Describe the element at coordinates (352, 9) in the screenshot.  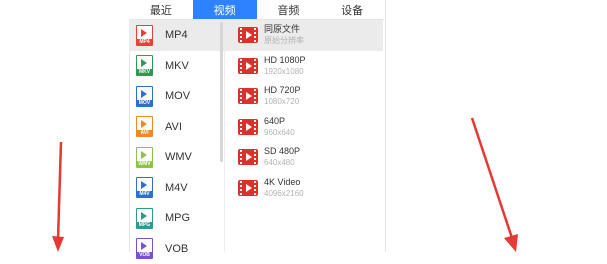
I see `tab-3: 设备` at that location.